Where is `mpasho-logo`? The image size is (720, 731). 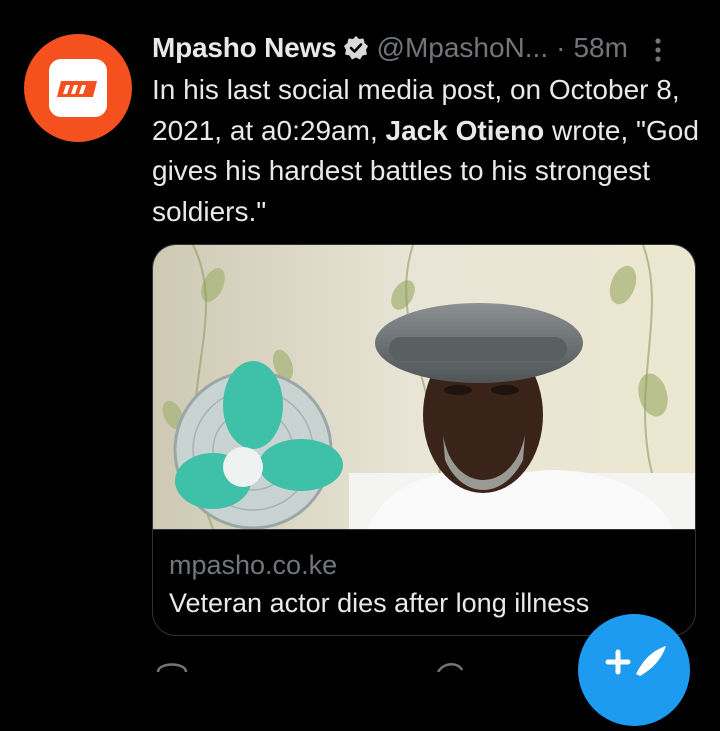
mpasho-logo is located at coordinates (78, 88).